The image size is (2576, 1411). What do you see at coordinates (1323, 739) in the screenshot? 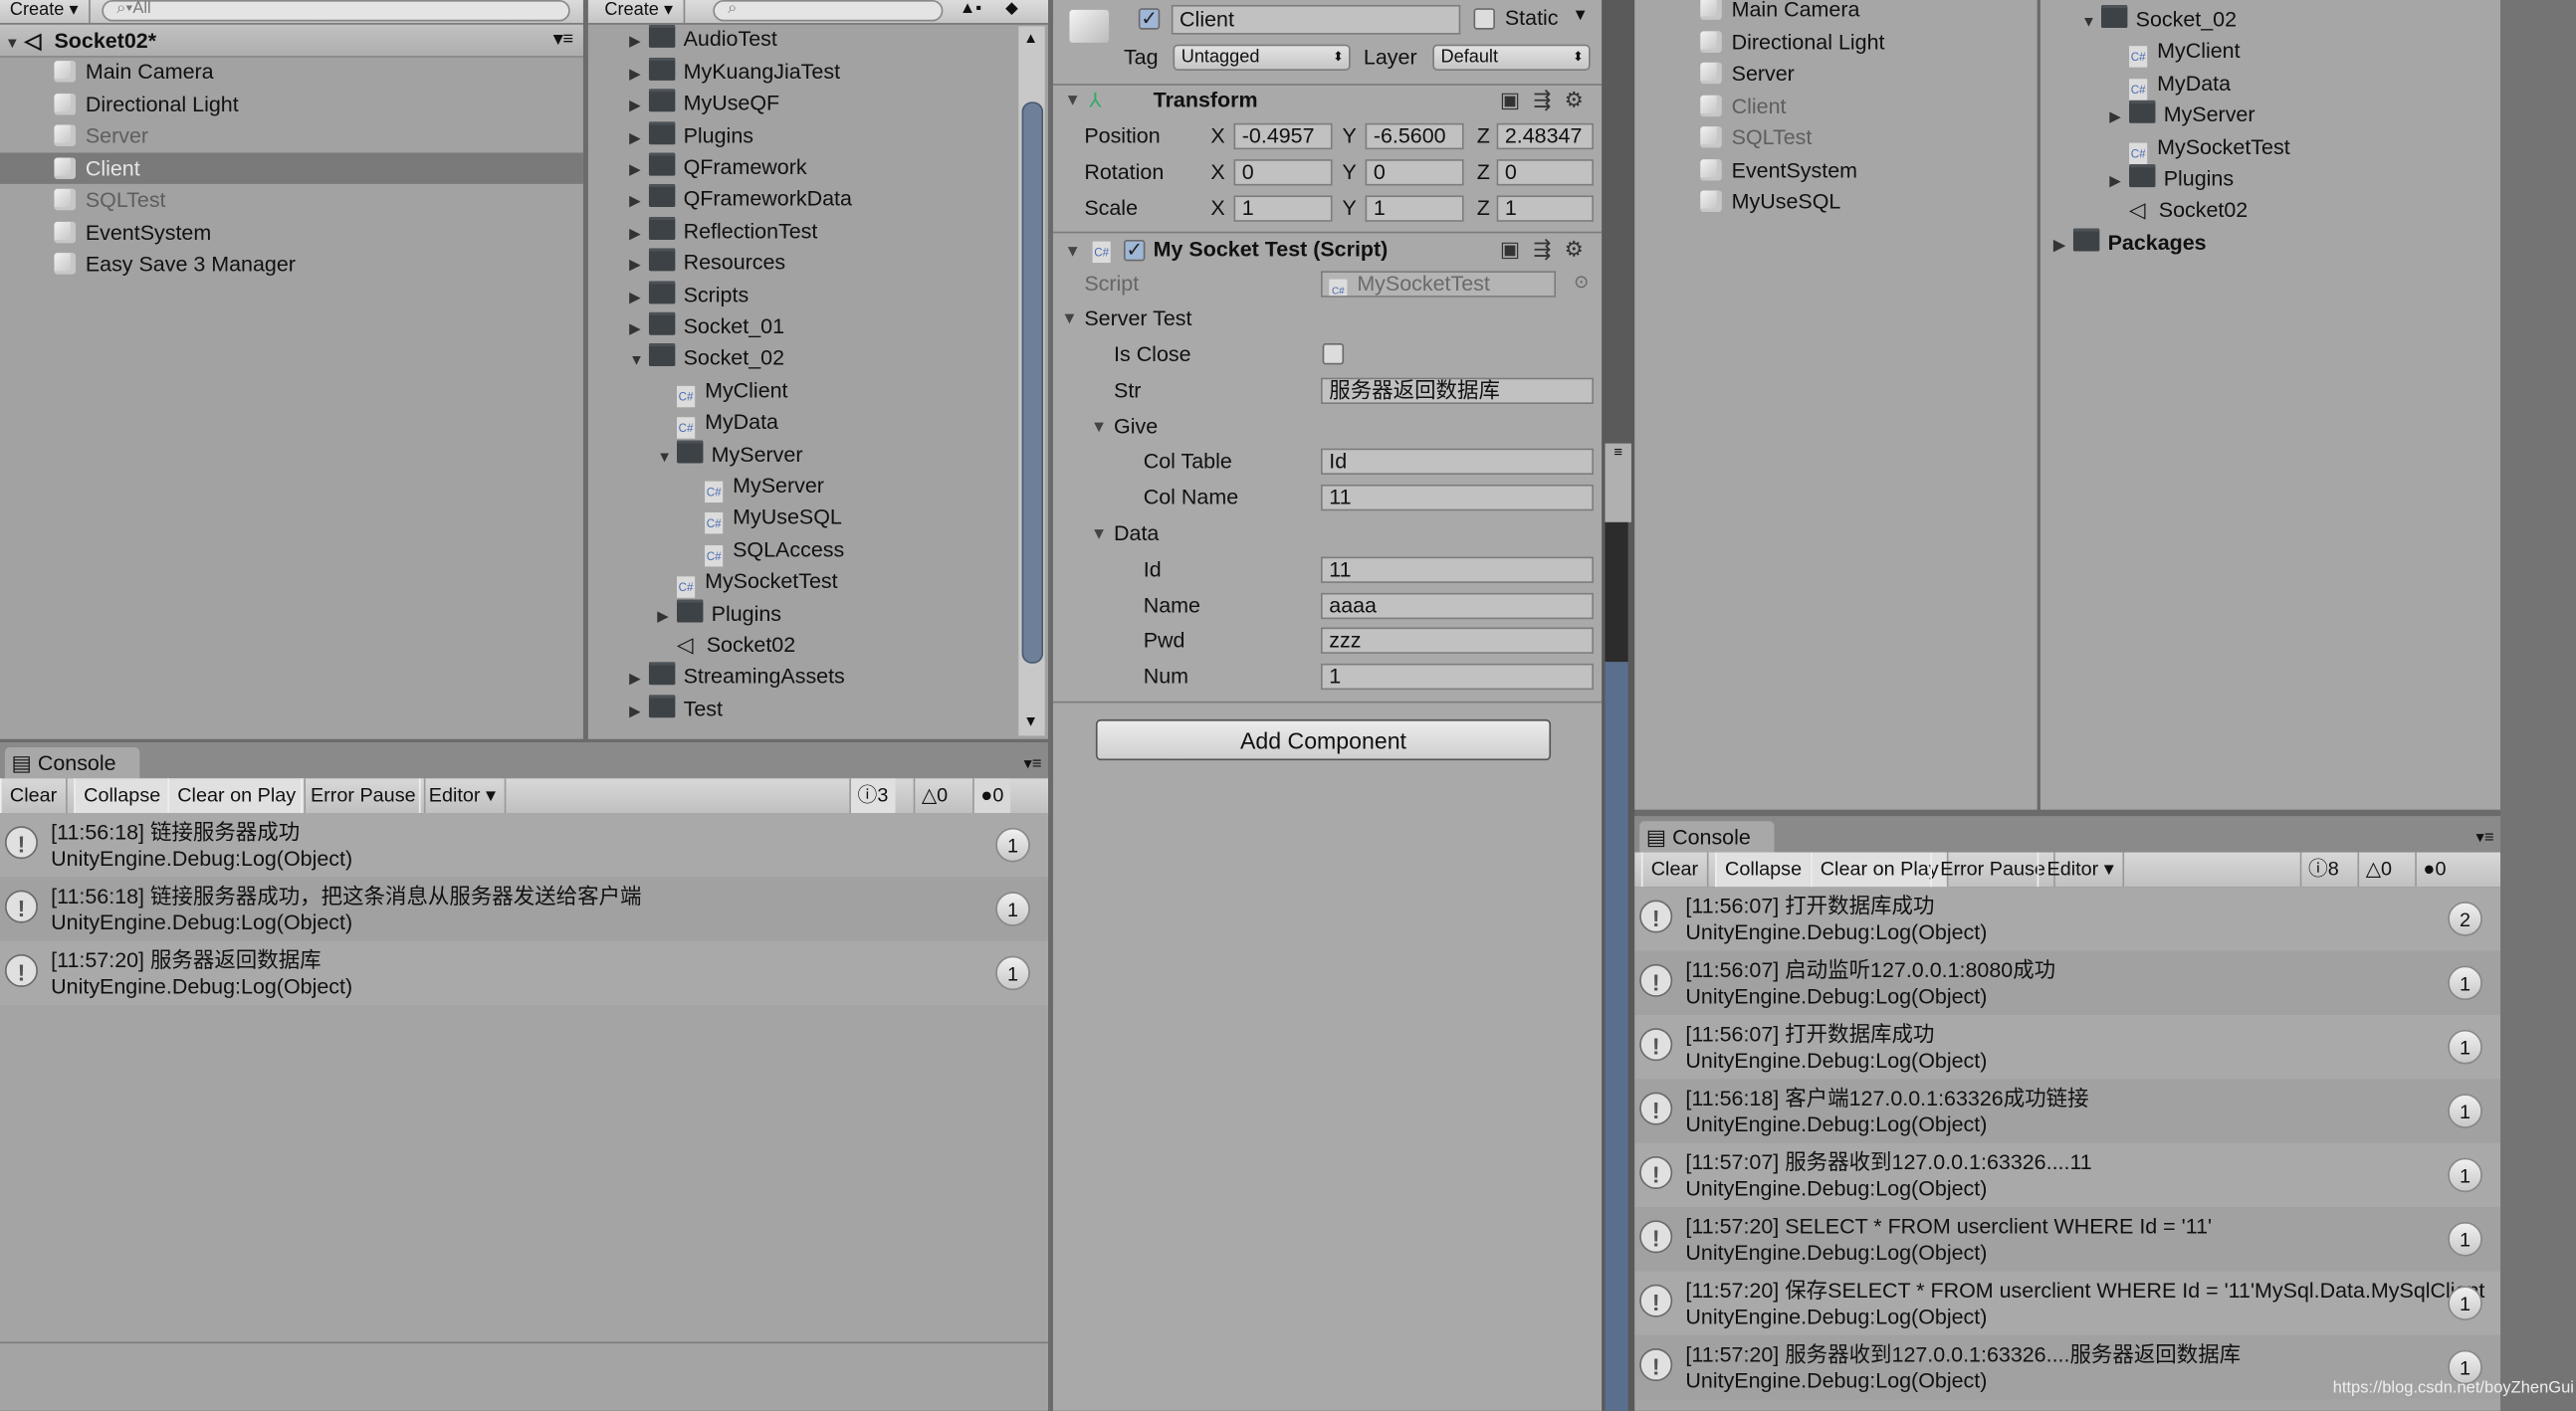
I see `add-component-button: Add Component` at bounding box center [1323, 739].